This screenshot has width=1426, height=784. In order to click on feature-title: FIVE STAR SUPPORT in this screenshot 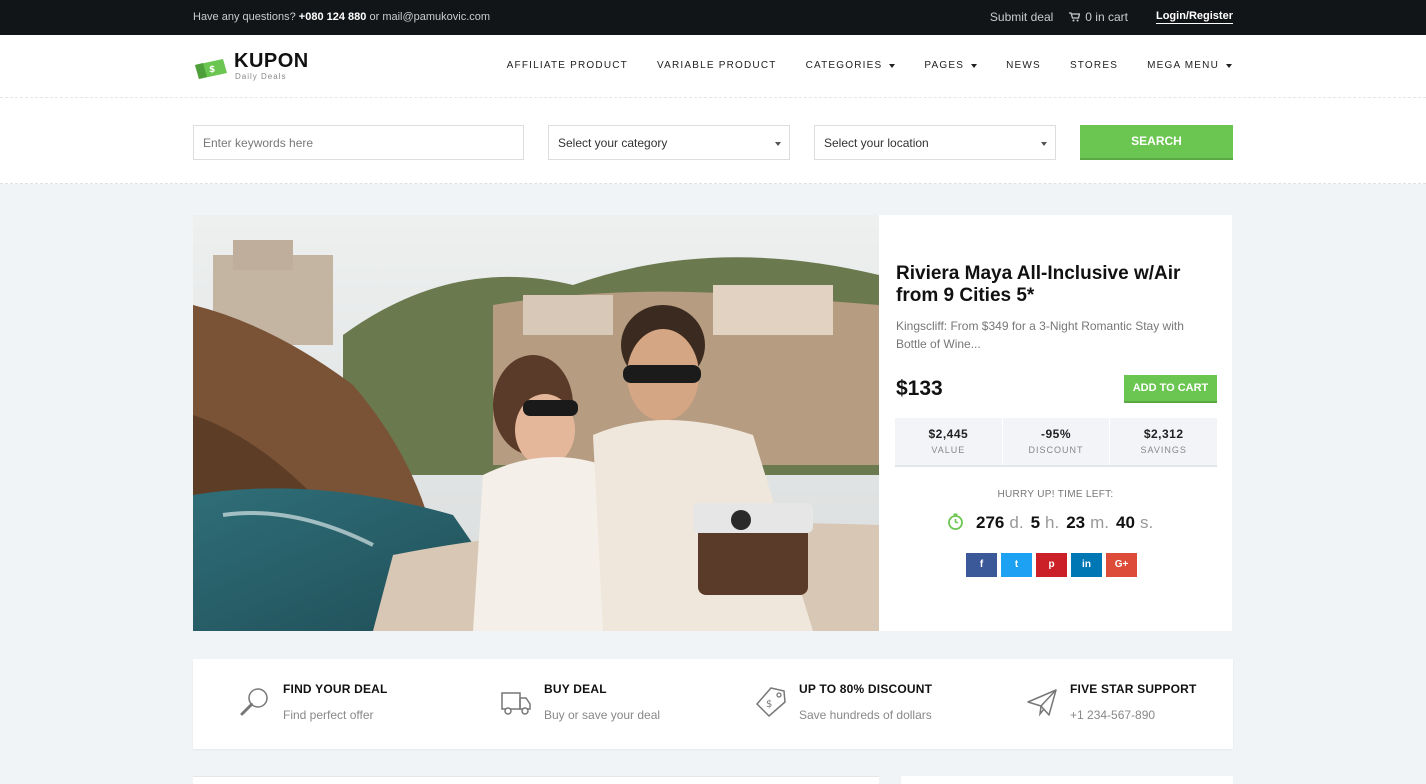, I will do `click(1133, 689)`.